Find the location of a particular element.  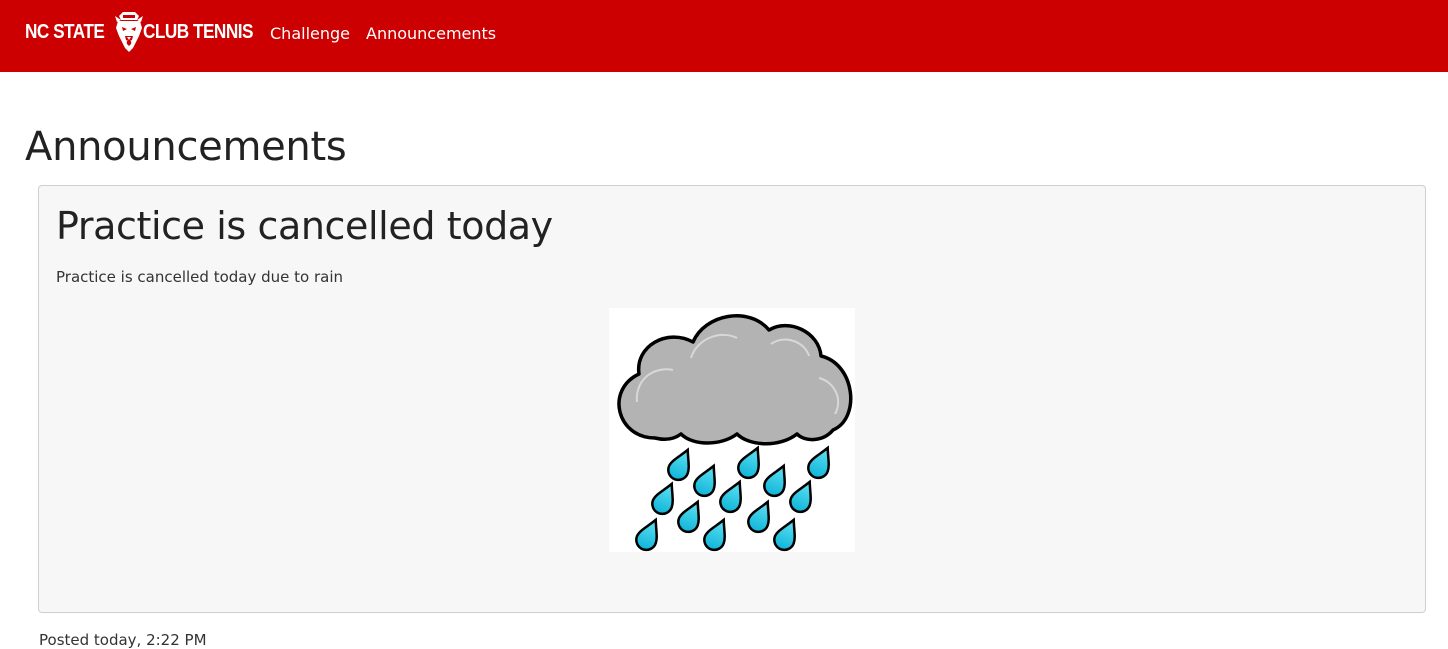

announcement-title: Practice is cancelled today is located at coordinates (304, 226).